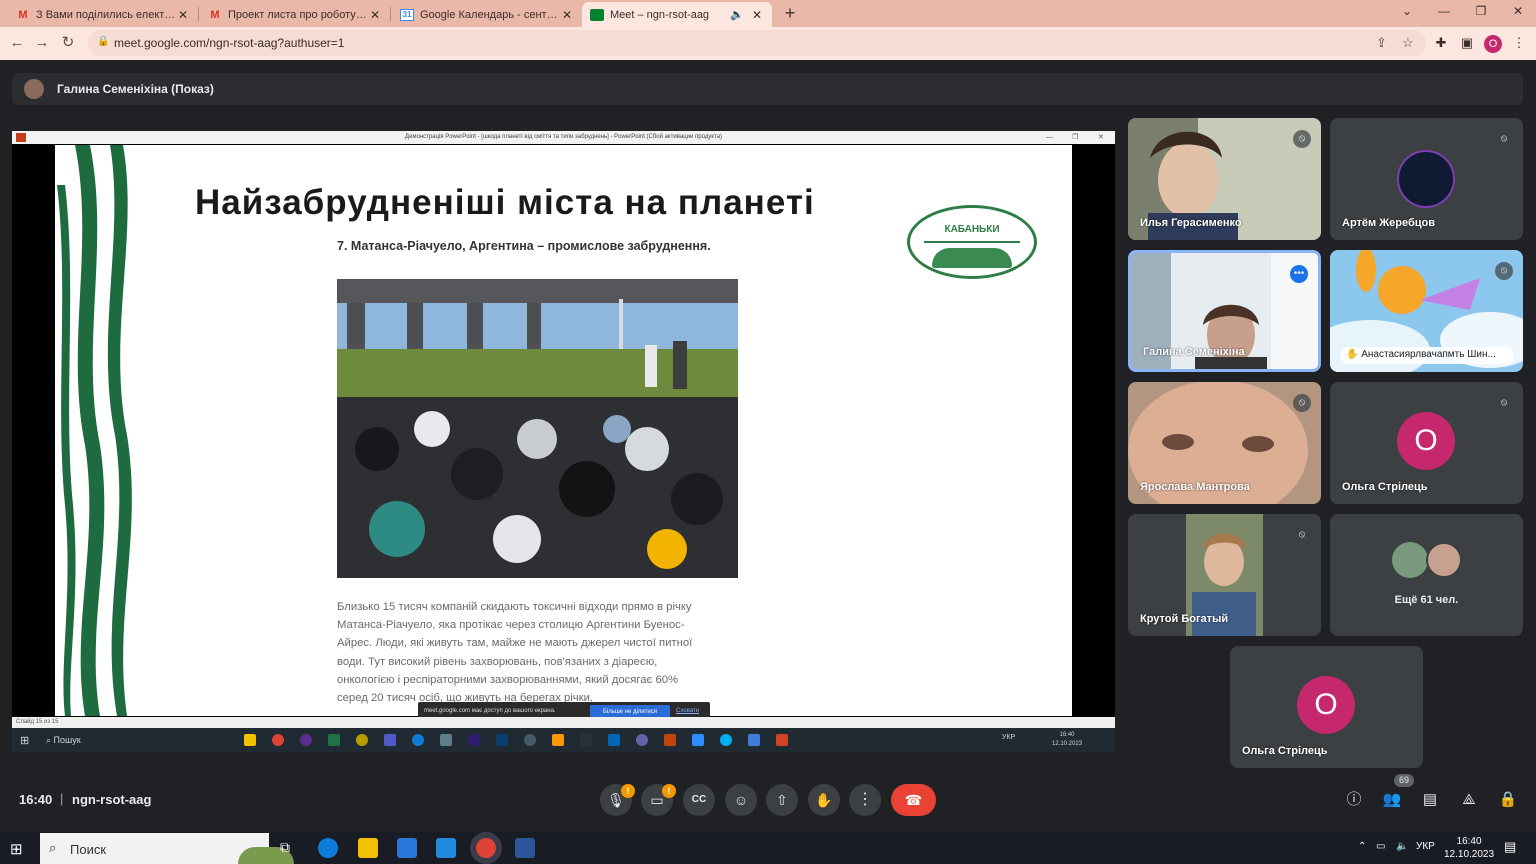 The image size is (1536, 864). What do you see at coordinates (563, 722) in the screenshot?
I see `ppt-status-bar: Слайд 15 из 15` at bounding box center [563, 722].